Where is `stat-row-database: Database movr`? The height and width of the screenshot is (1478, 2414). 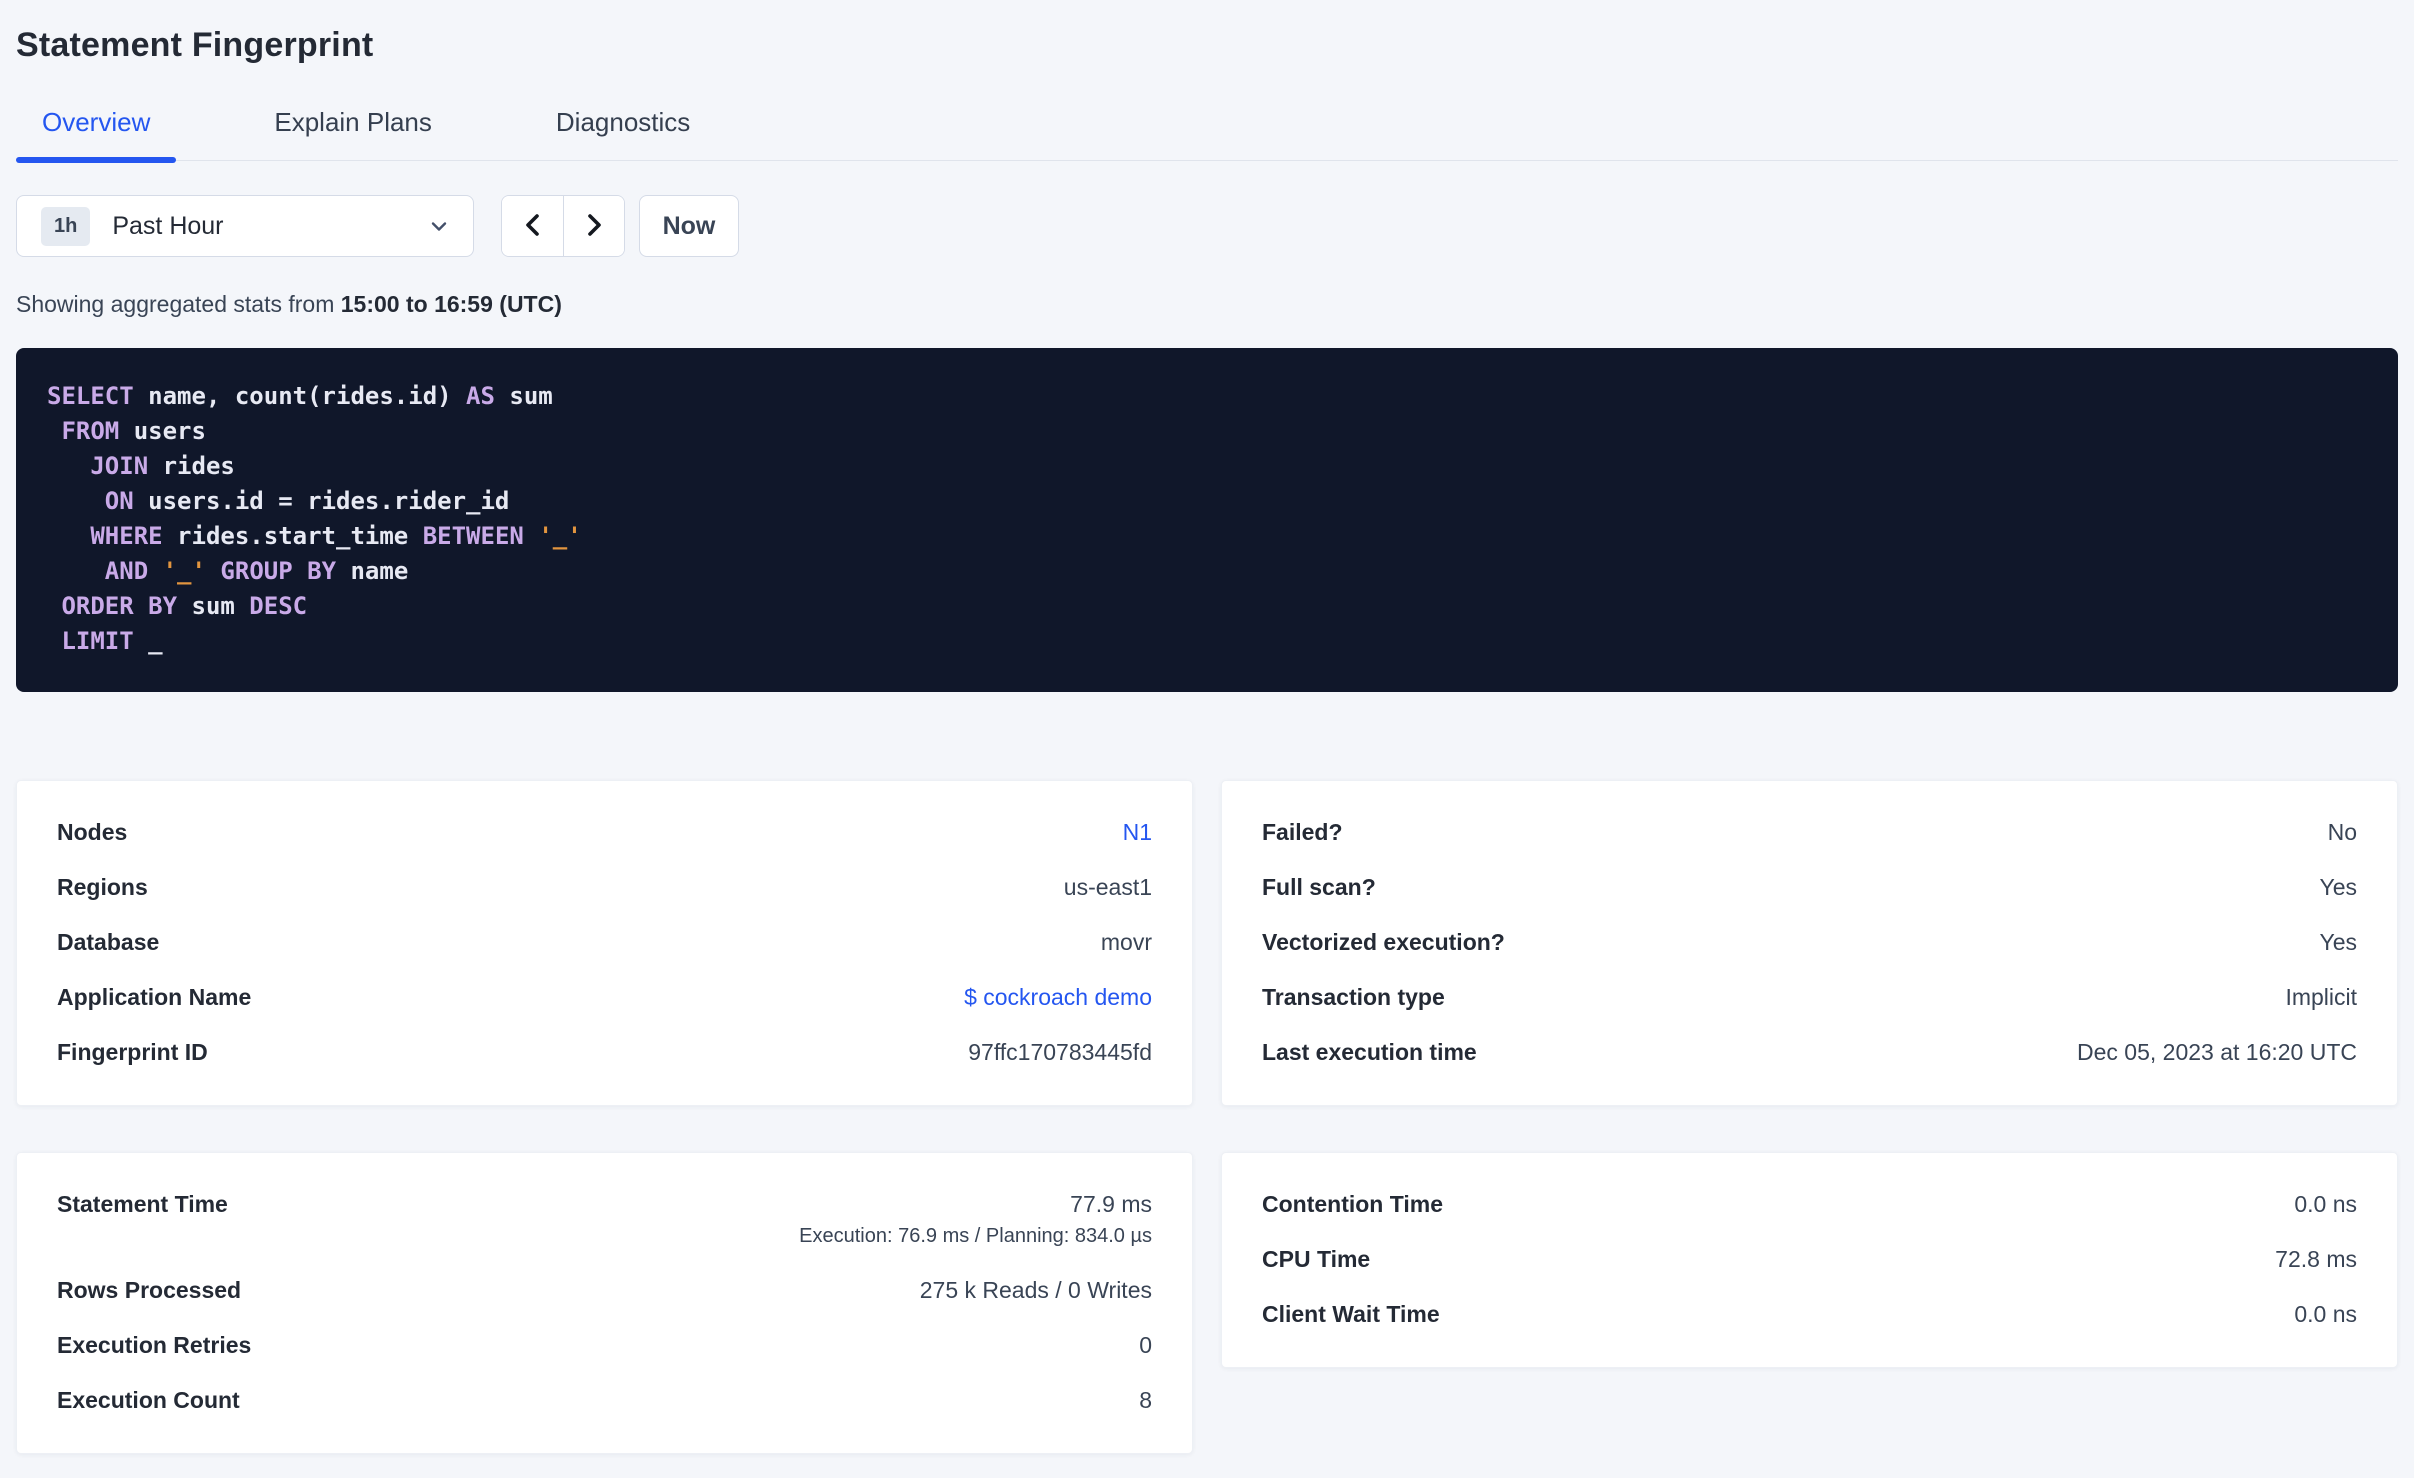
stat-row-database: Database movr is located at coordinates (604, 942).